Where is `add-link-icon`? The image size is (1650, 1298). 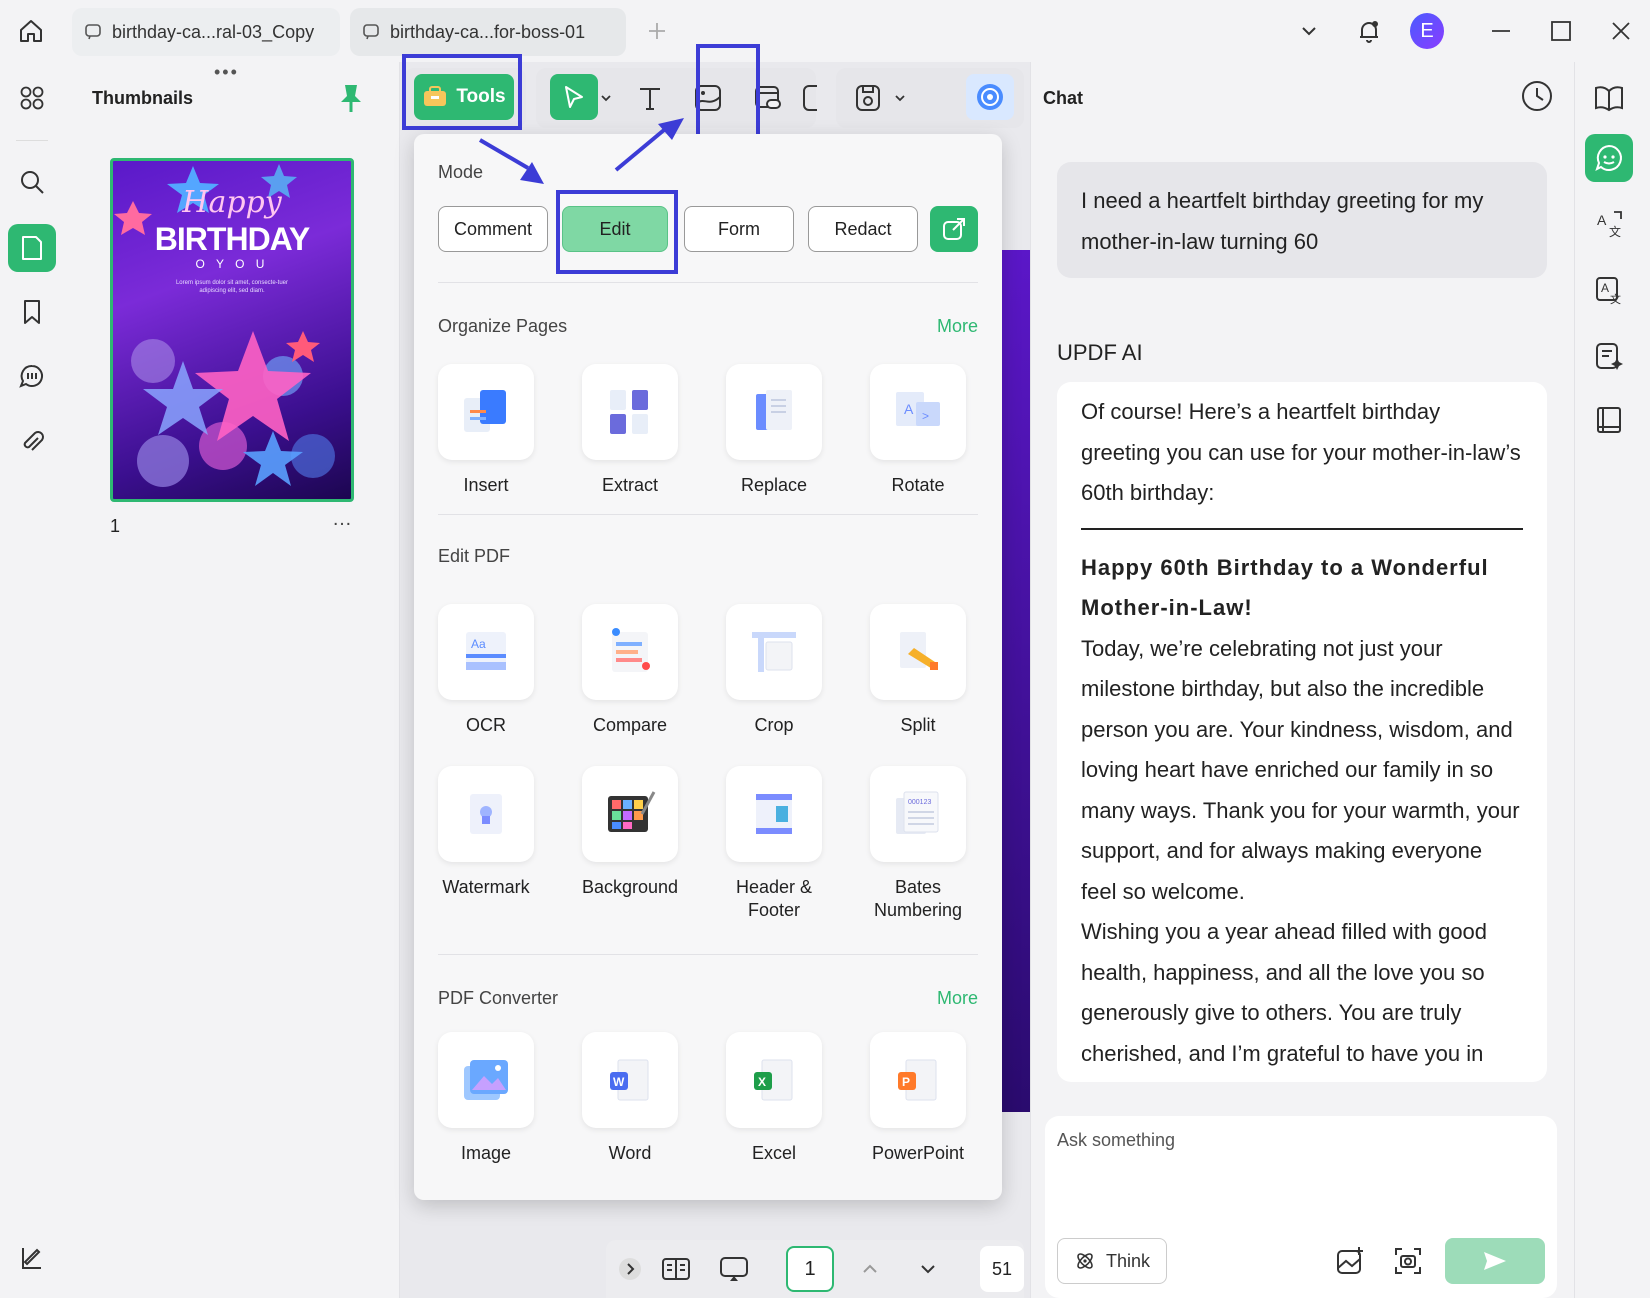 add-link-icon is located at coordinates (768, 98).